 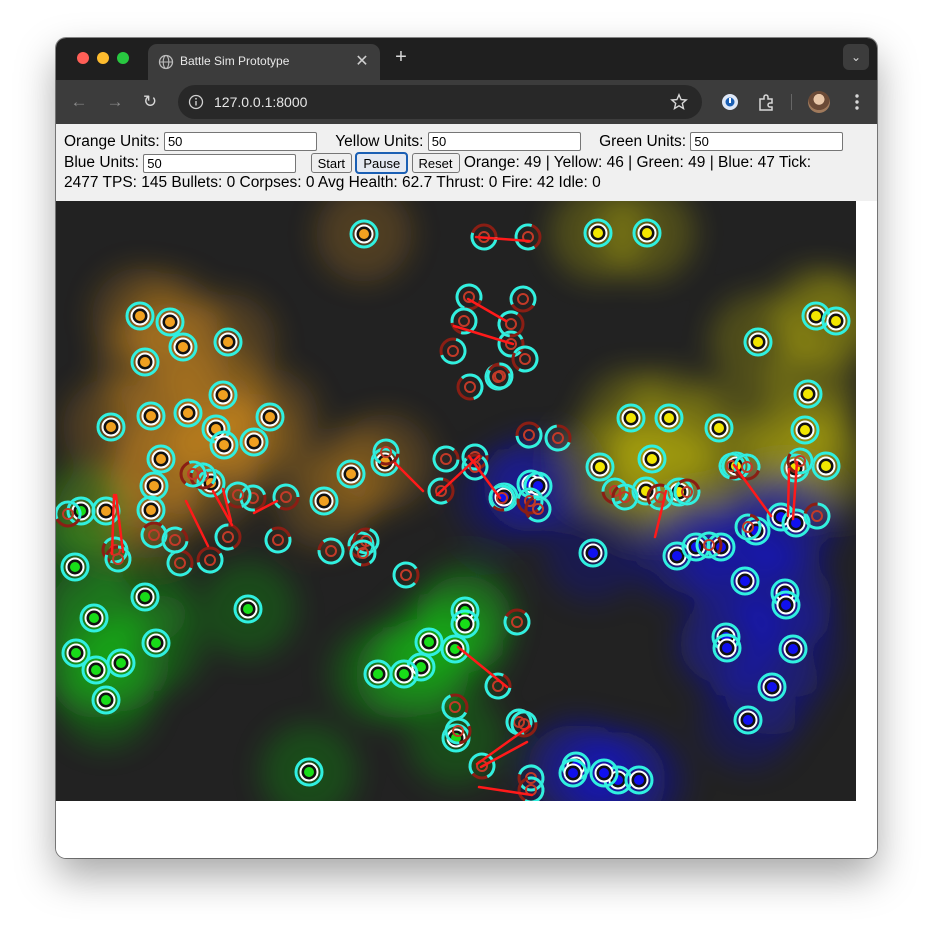 I want to click on yellow-units-input, so click(x=504, y=142).